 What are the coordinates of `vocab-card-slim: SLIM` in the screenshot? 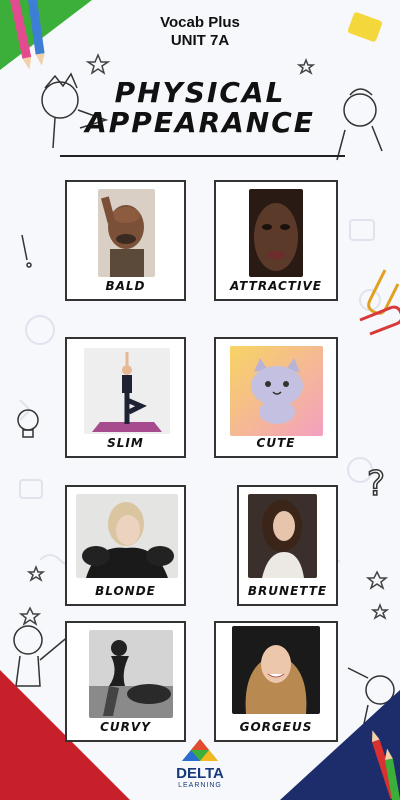 It's located at (125, 397).